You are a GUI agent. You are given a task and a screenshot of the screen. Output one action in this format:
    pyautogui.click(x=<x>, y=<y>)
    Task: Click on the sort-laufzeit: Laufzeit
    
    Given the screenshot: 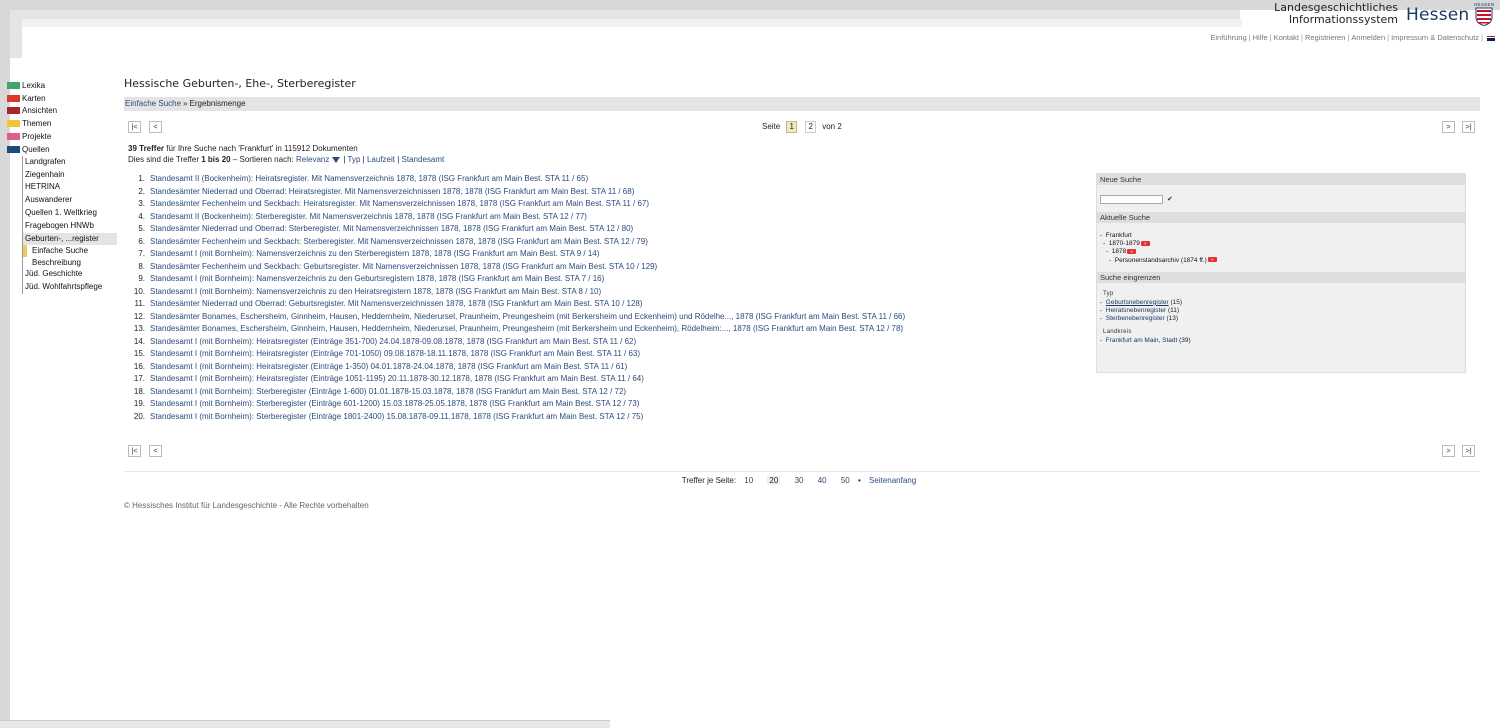 What is the action you would take?
    pyautogui.click(x=381, y=159)
    